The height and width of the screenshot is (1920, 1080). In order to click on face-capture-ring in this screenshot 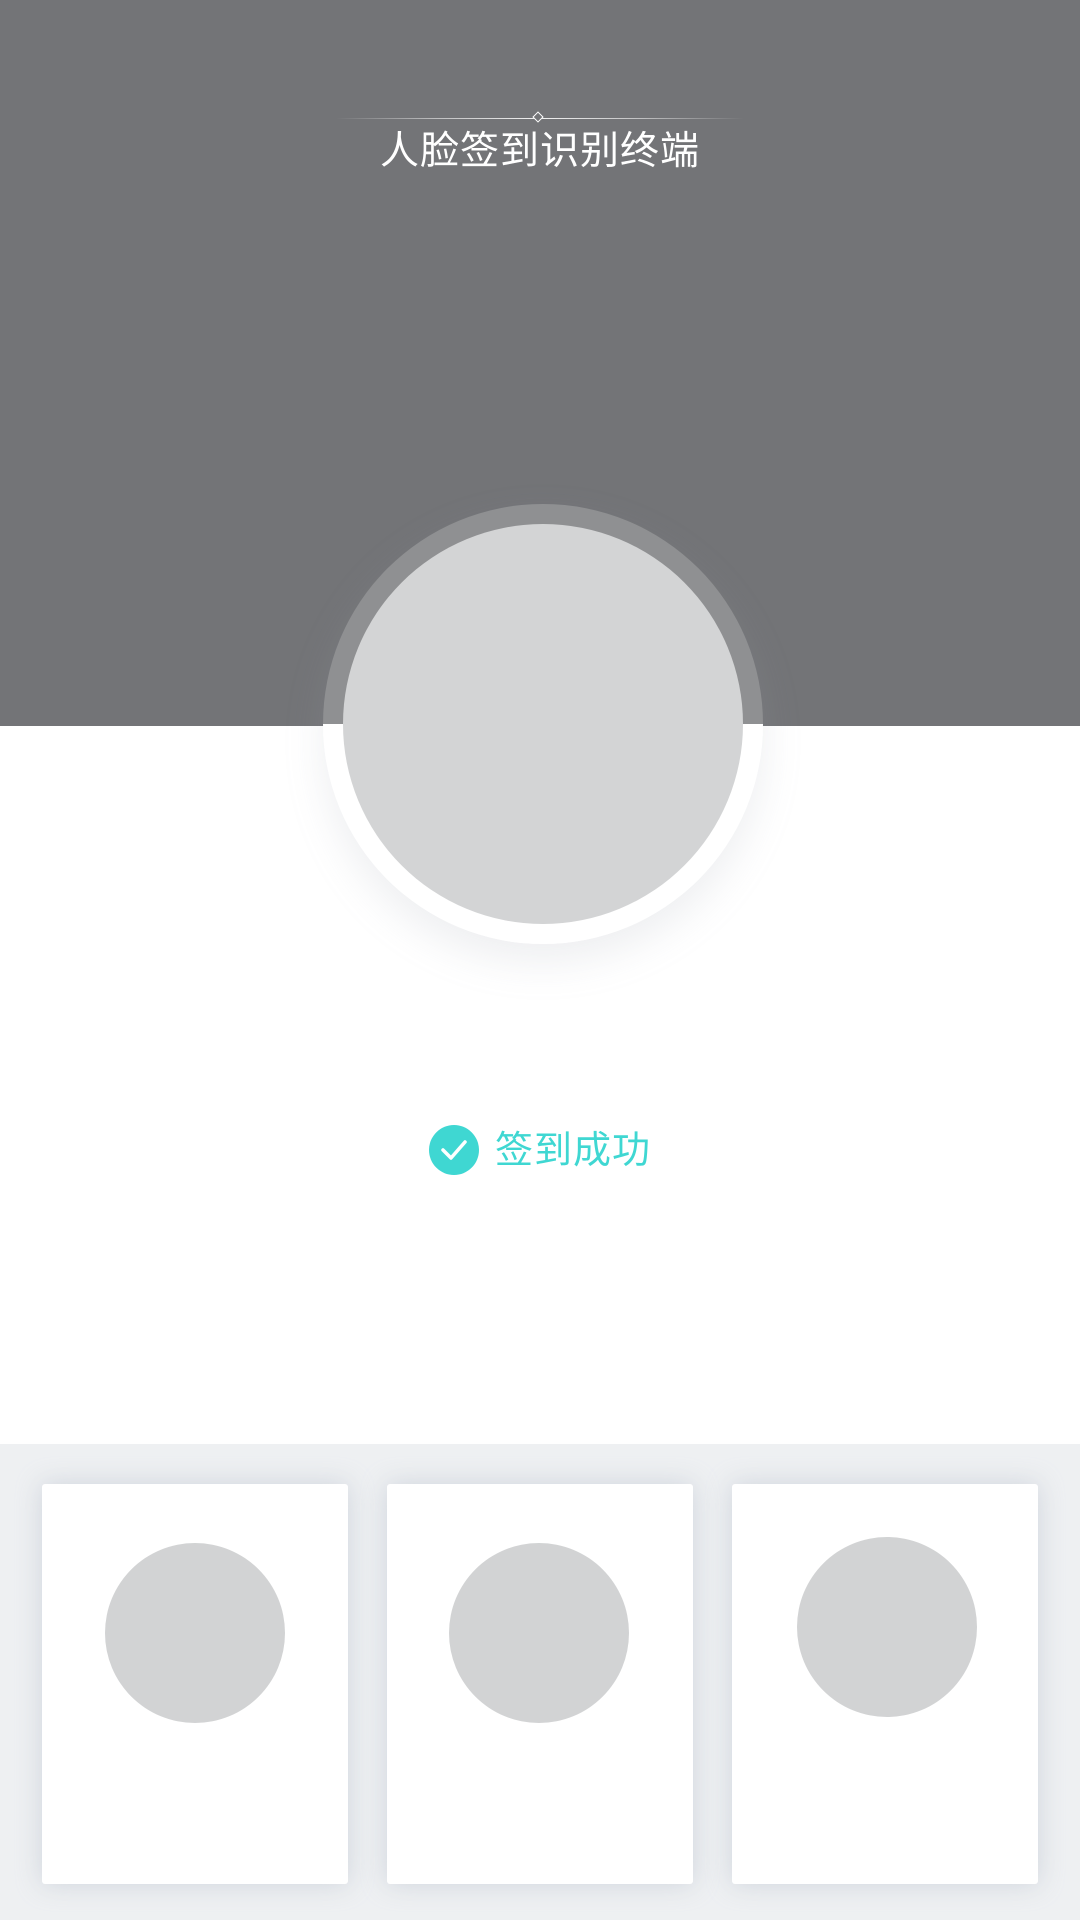, I will do `click(543, 724)`.